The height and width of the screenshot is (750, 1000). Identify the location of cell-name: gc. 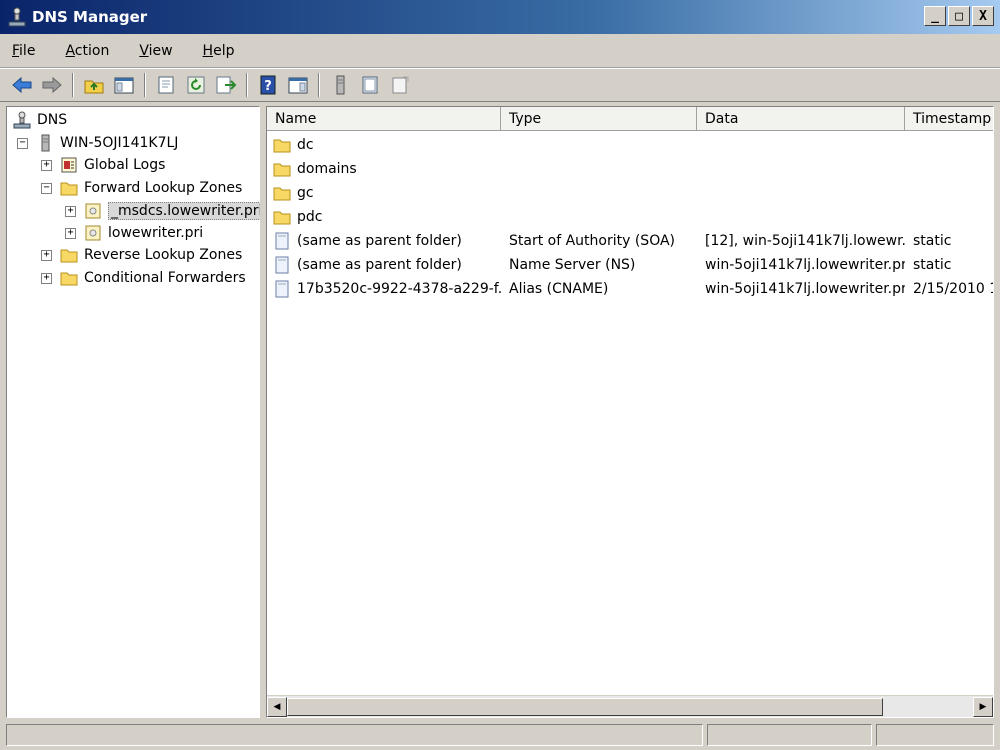
(384, 193).